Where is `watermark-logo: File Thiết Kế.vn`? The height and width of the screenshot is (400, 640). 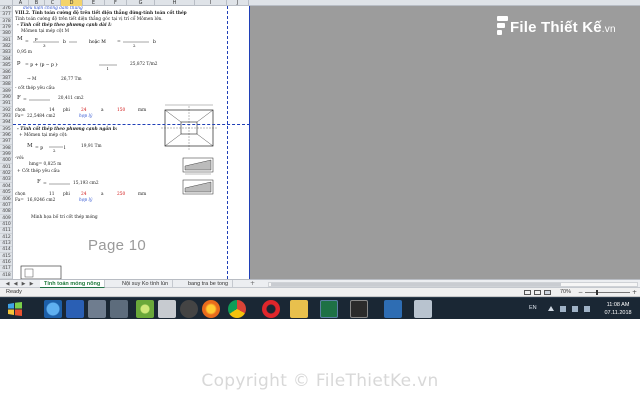 watermark-logo: File Thiết Kế.vn is located at coordinates (556, 27).